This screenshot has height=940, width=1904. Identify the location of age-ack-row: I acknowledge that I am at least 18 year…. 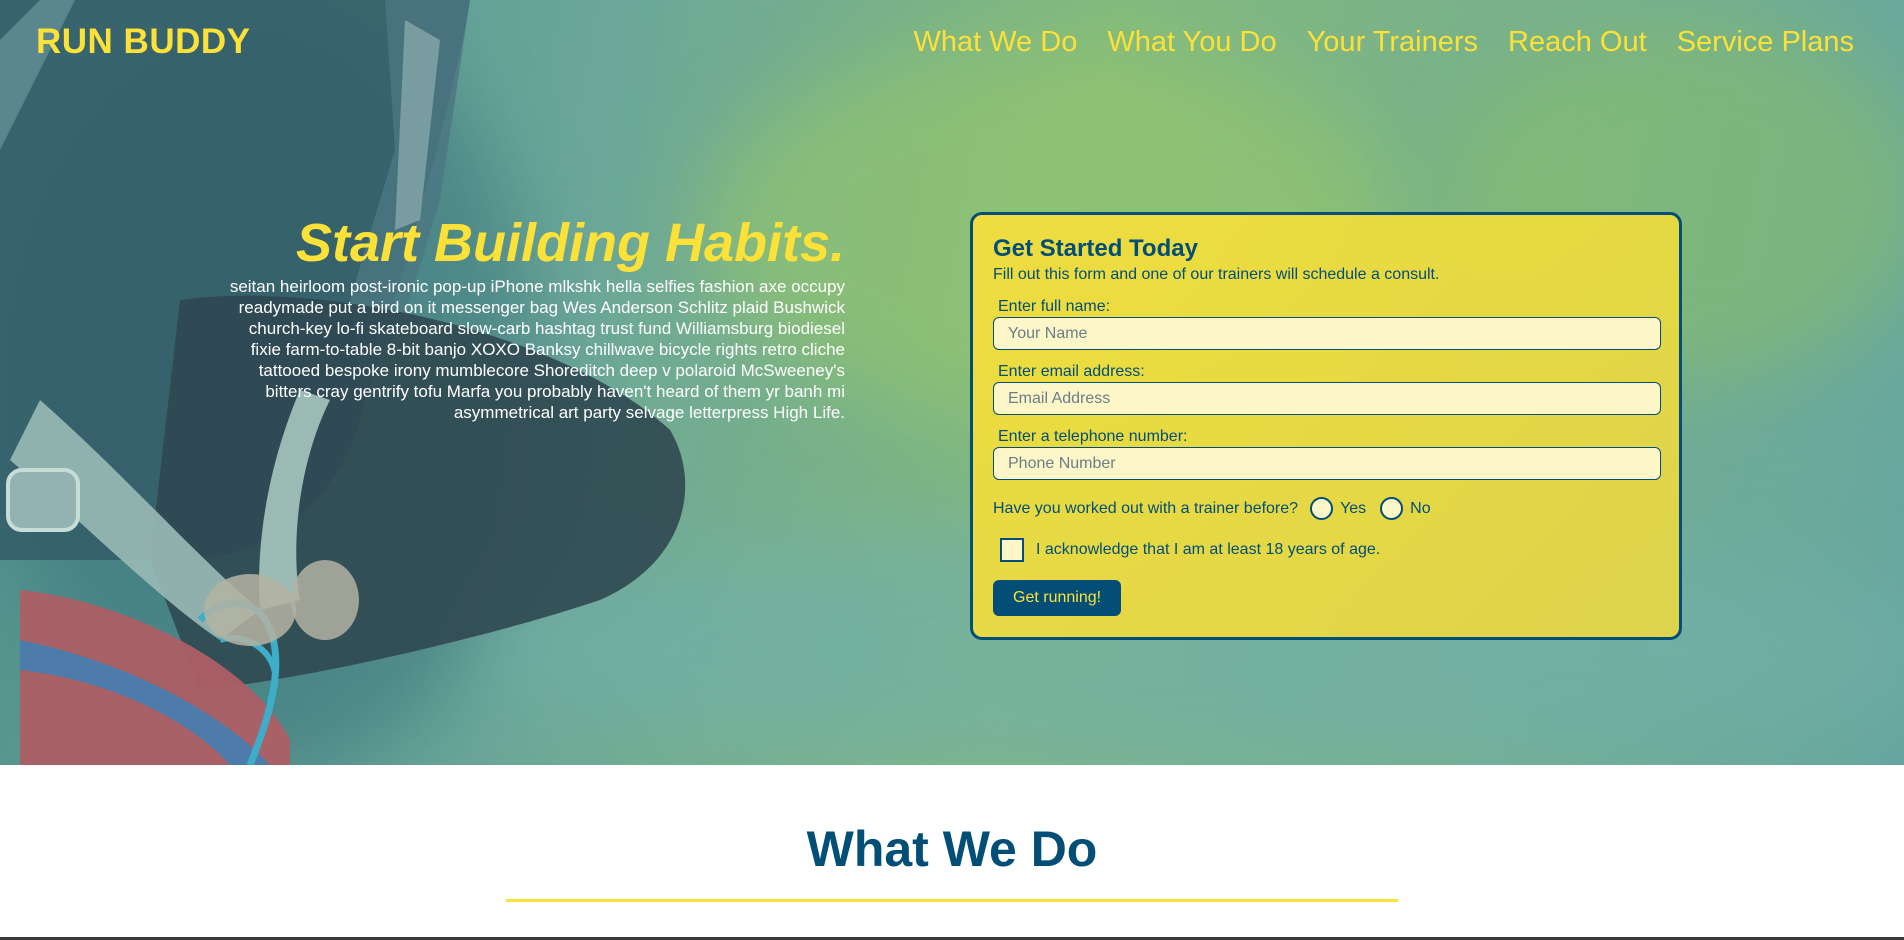
(1329, 550).